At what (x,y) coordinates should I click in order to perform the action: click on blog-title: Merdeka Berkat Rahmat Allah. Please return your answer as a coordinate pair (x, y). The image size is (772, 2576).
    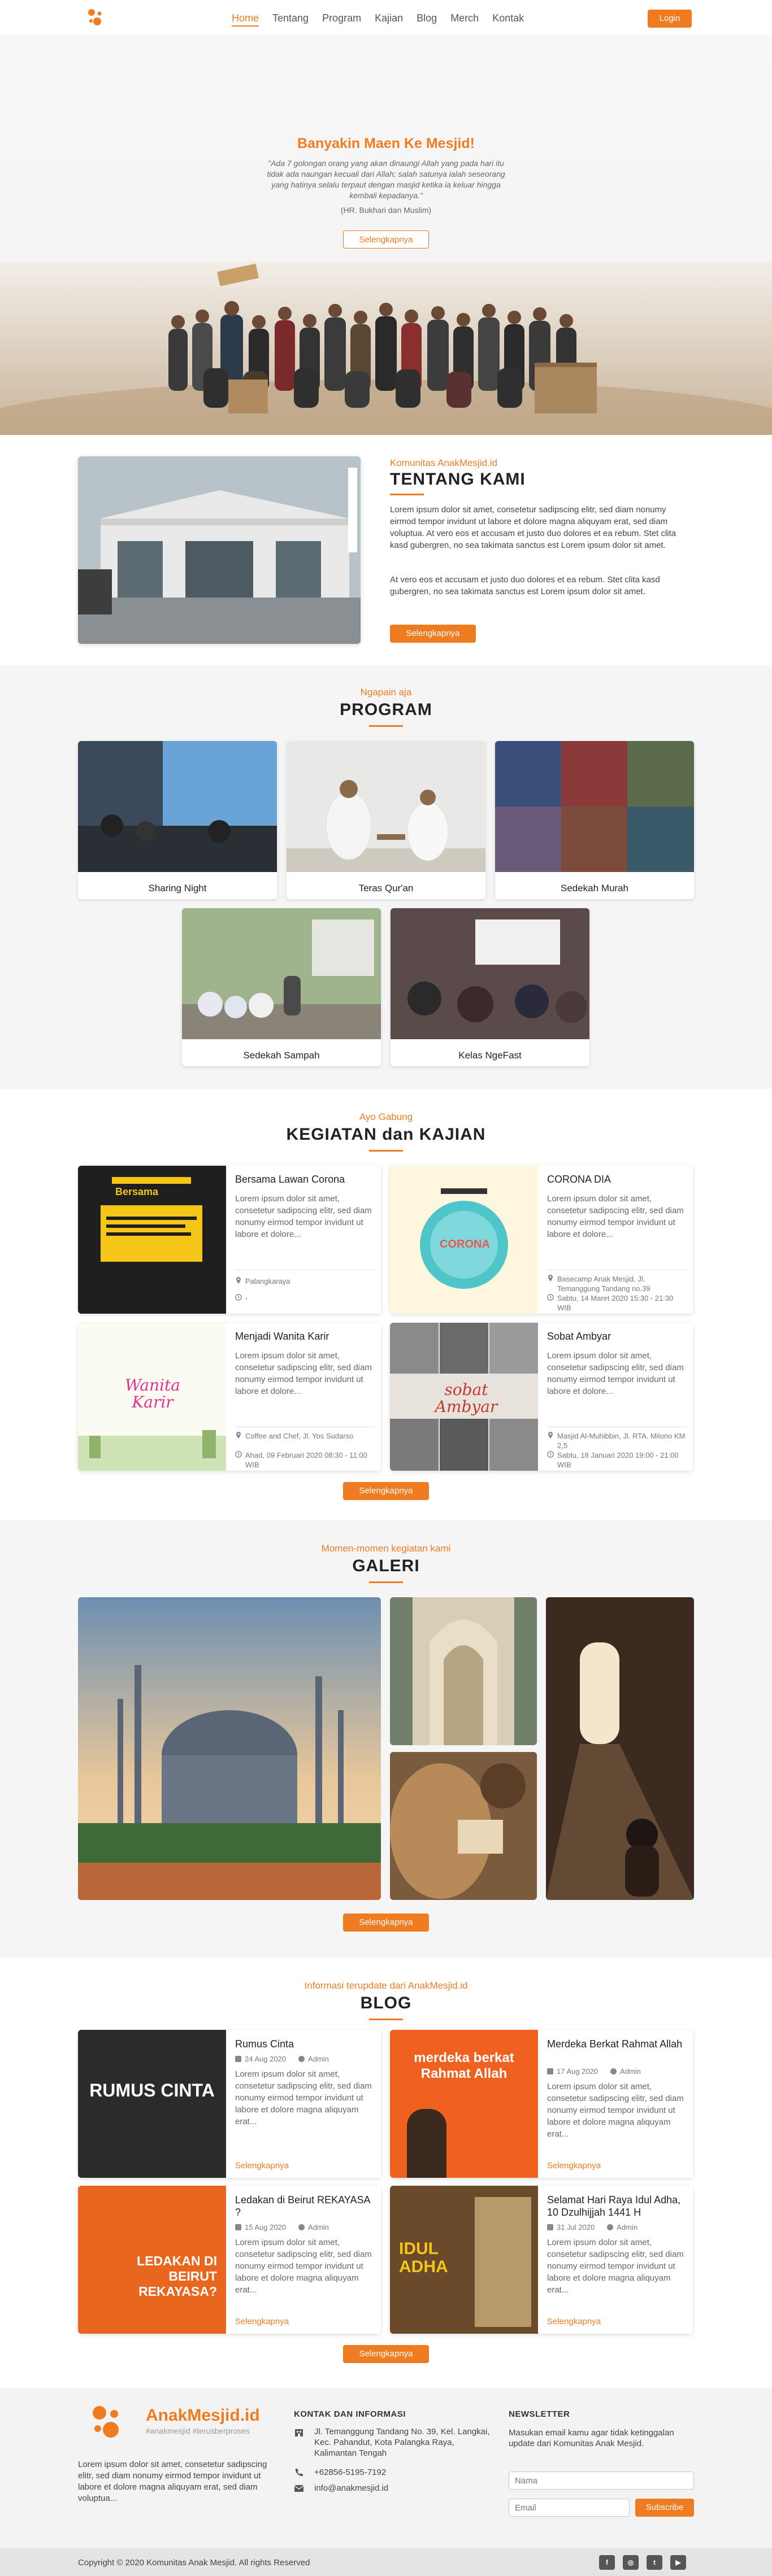
    Looking at the image, I should click on (616, 2044).